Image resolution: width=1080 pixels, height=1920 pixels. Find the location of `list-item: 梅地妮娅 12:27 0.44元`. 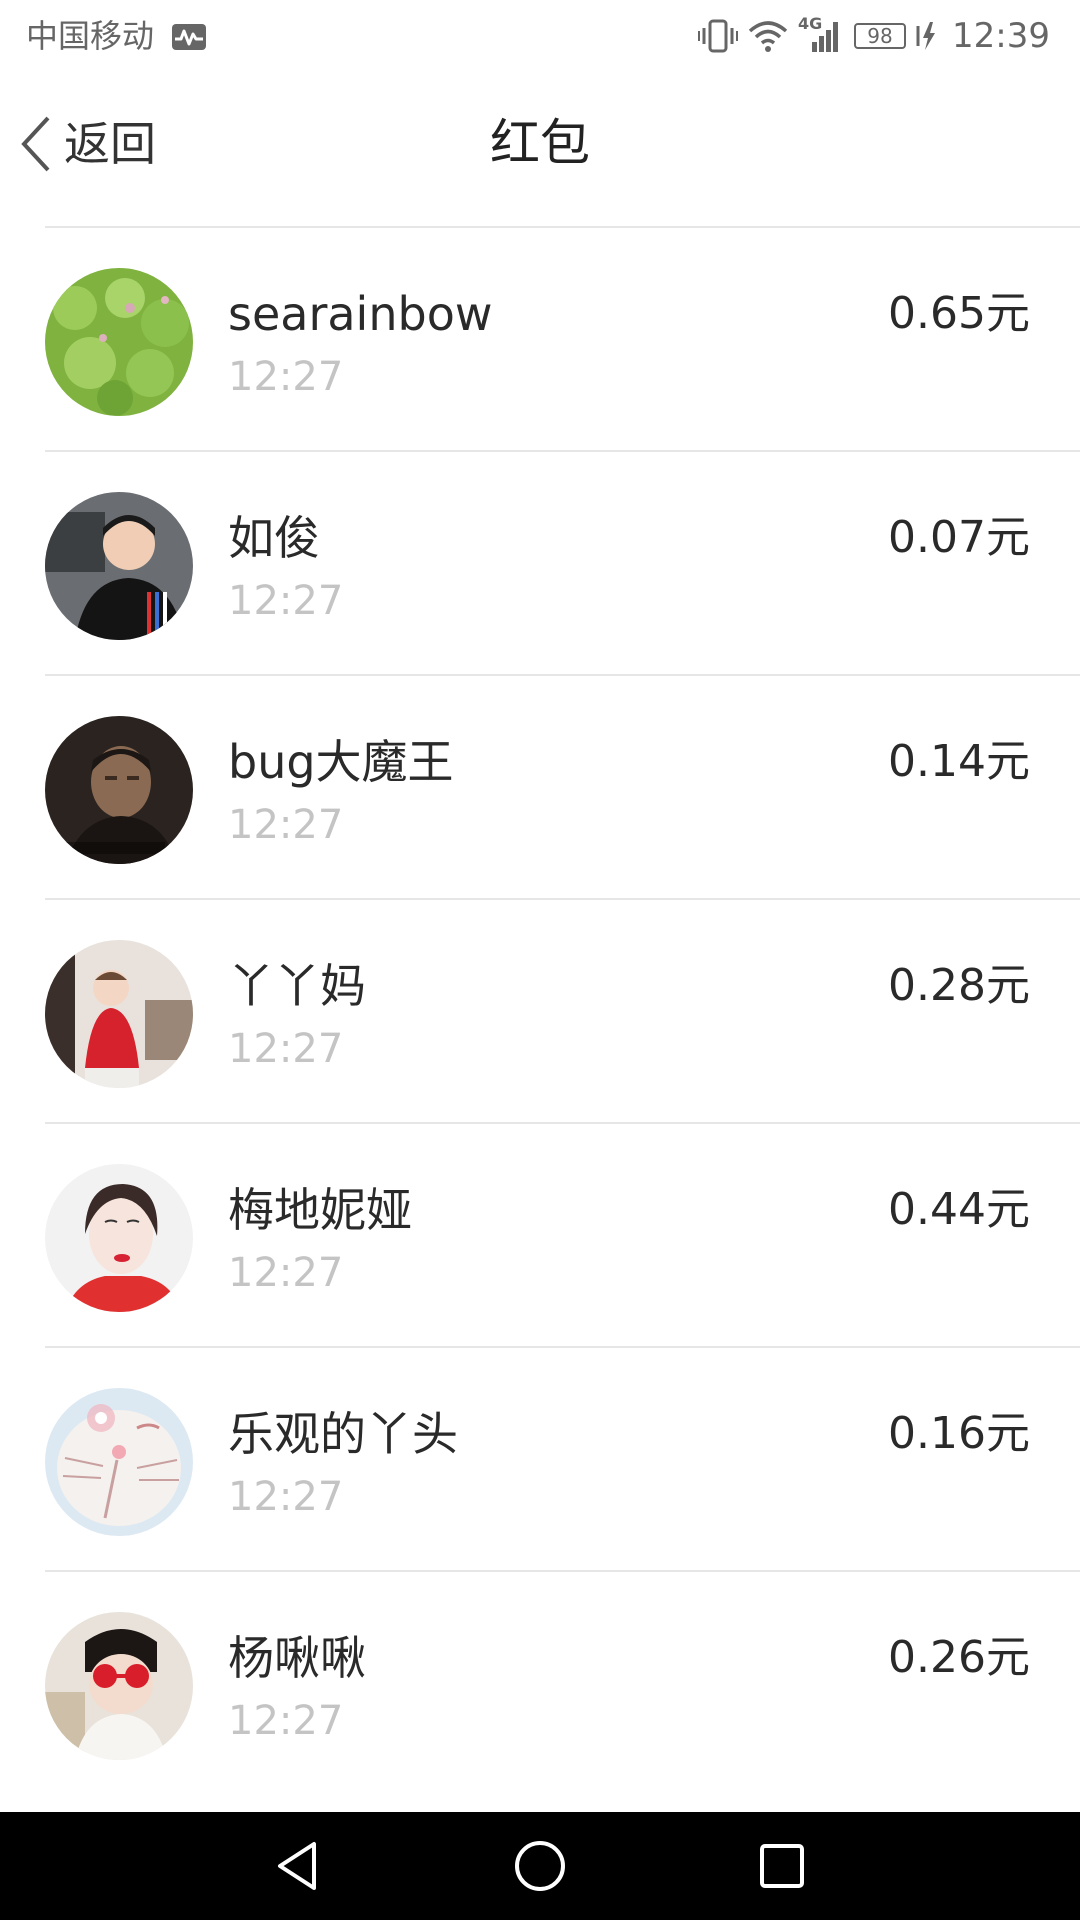

list-item: 梅地妮娅 12:27 0.44元 is located at coordinates (562, 1234).